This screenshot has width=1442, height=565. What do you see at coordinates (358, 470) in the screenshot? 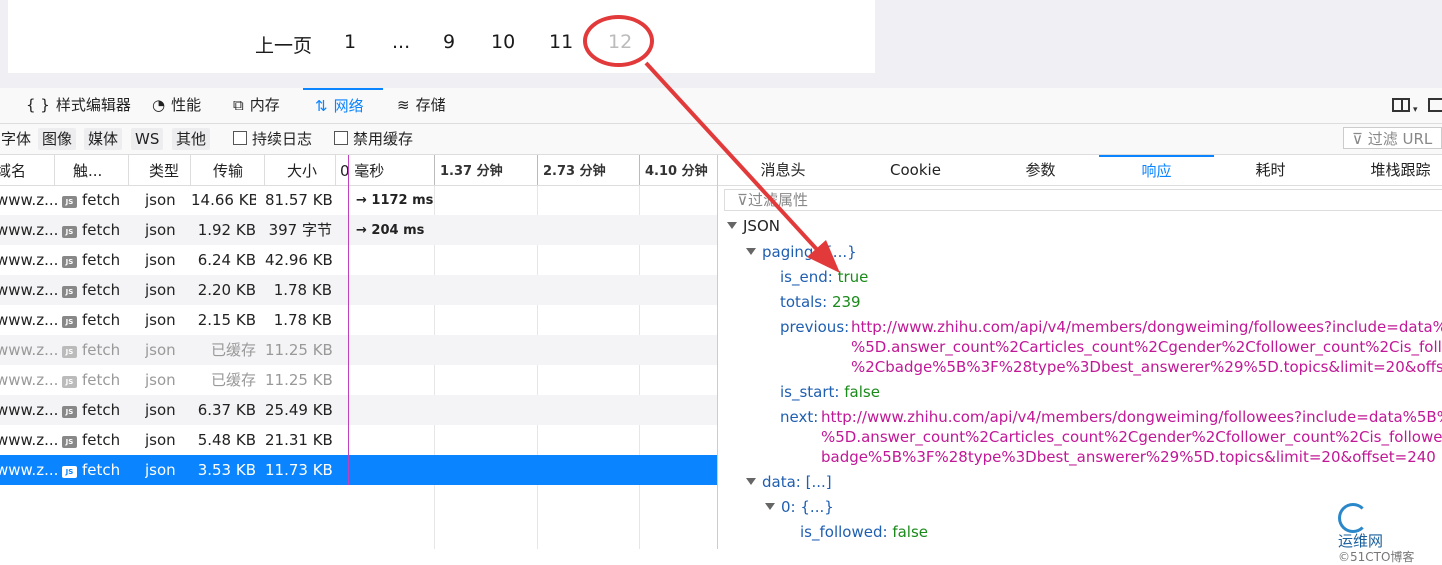
I see `table-row: www.z... JS fetch json 3.53 KB 11.73 KB` at bounding box center [358, 470].